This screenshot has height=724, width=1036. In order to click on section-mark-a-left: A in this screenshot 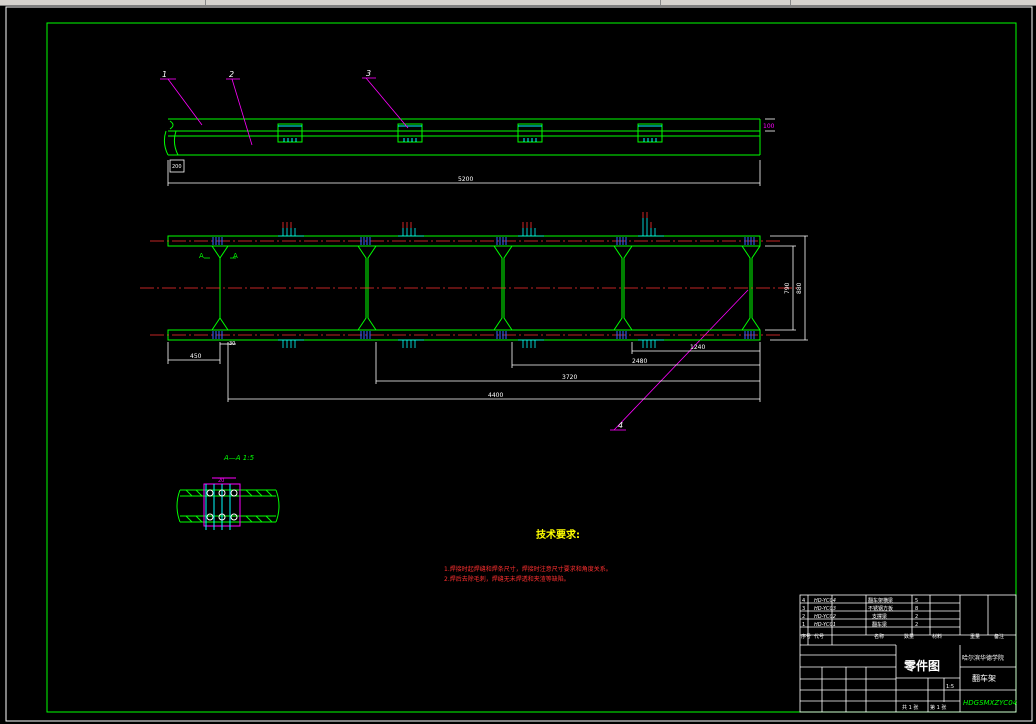, I will do `click(201, 256)`.